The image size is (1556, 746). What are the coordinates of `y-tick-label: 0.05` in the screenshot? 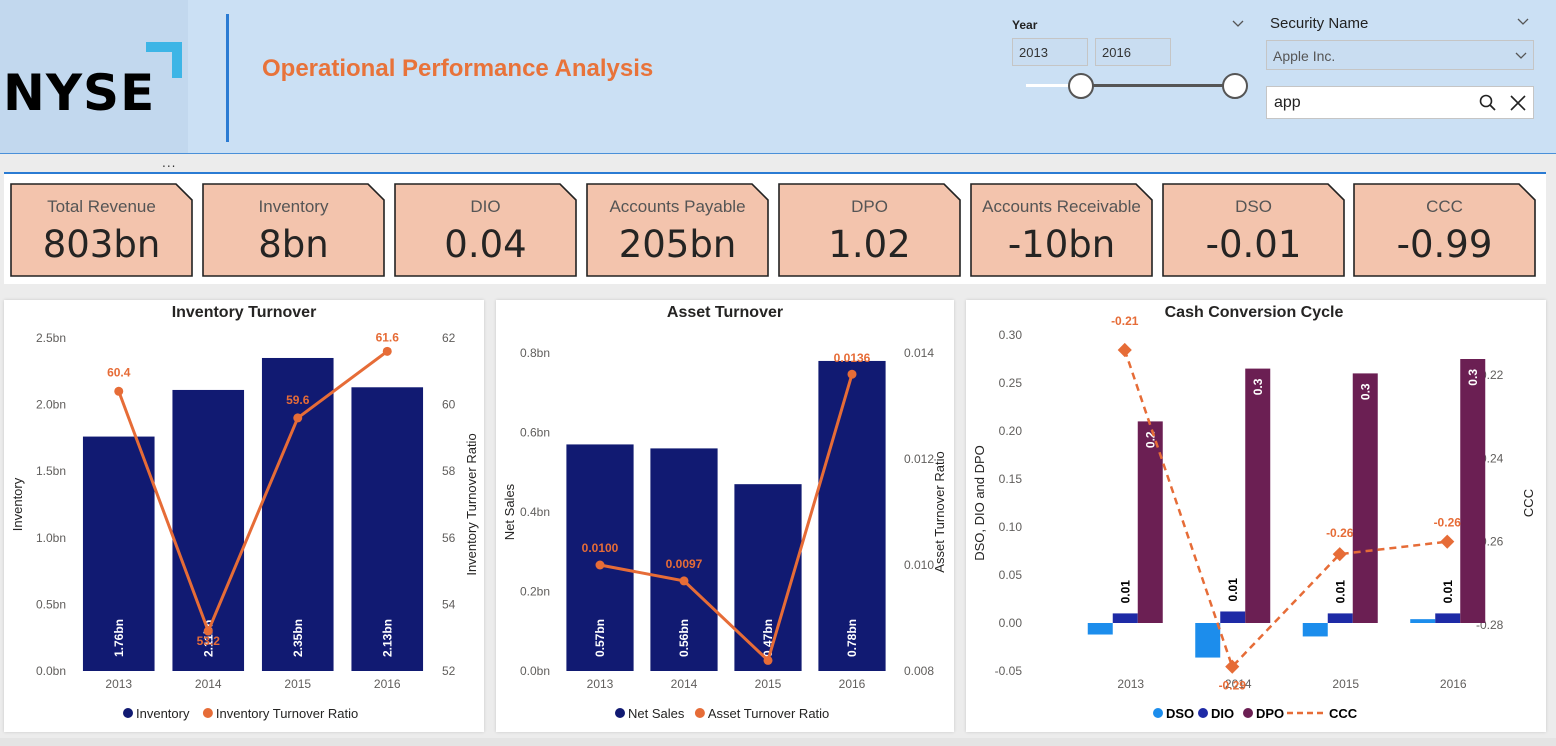 It's located at (1011, 575).